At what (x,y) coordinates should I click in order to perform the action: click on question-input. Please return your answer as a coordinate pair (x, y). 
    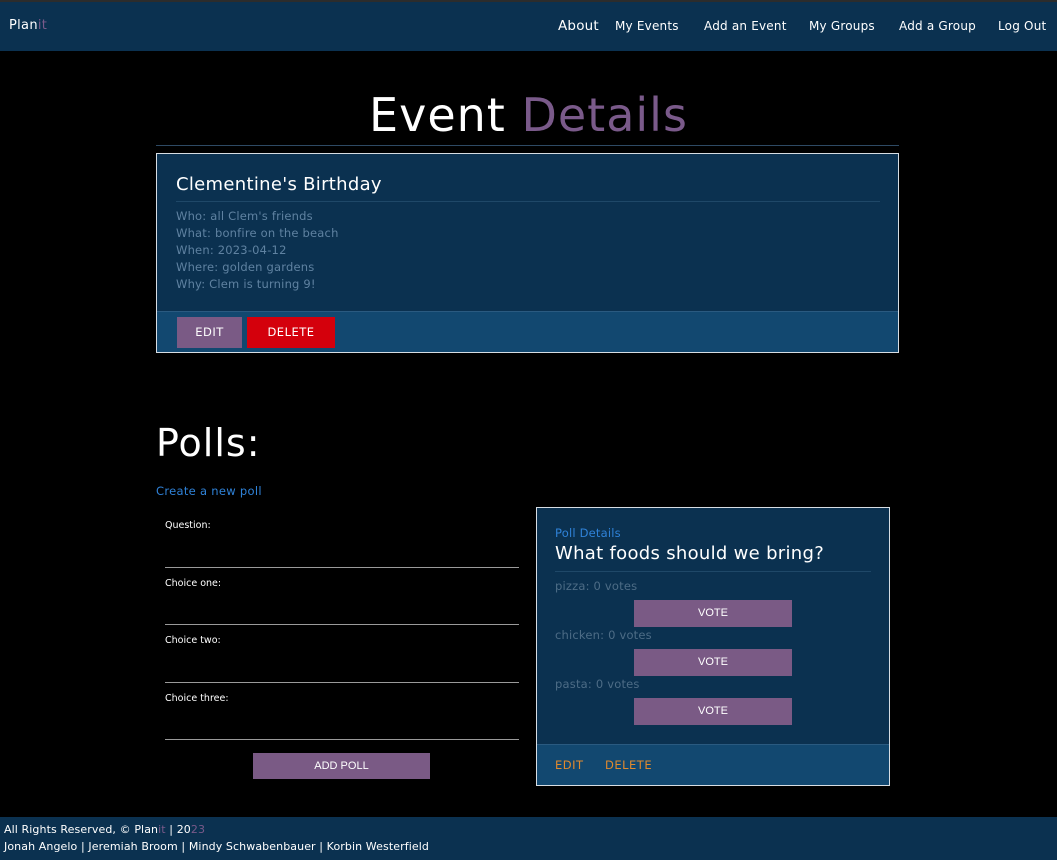
    Looking at the image, I should click on (342, 556).